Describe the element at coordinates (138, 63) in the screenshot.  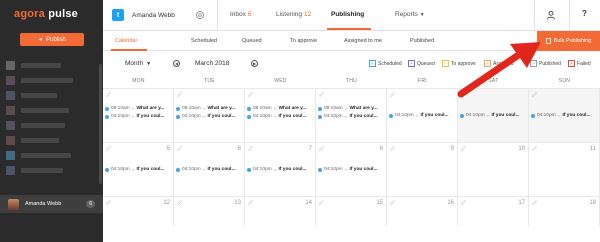
I see `view-select: Month ▼` at that location.